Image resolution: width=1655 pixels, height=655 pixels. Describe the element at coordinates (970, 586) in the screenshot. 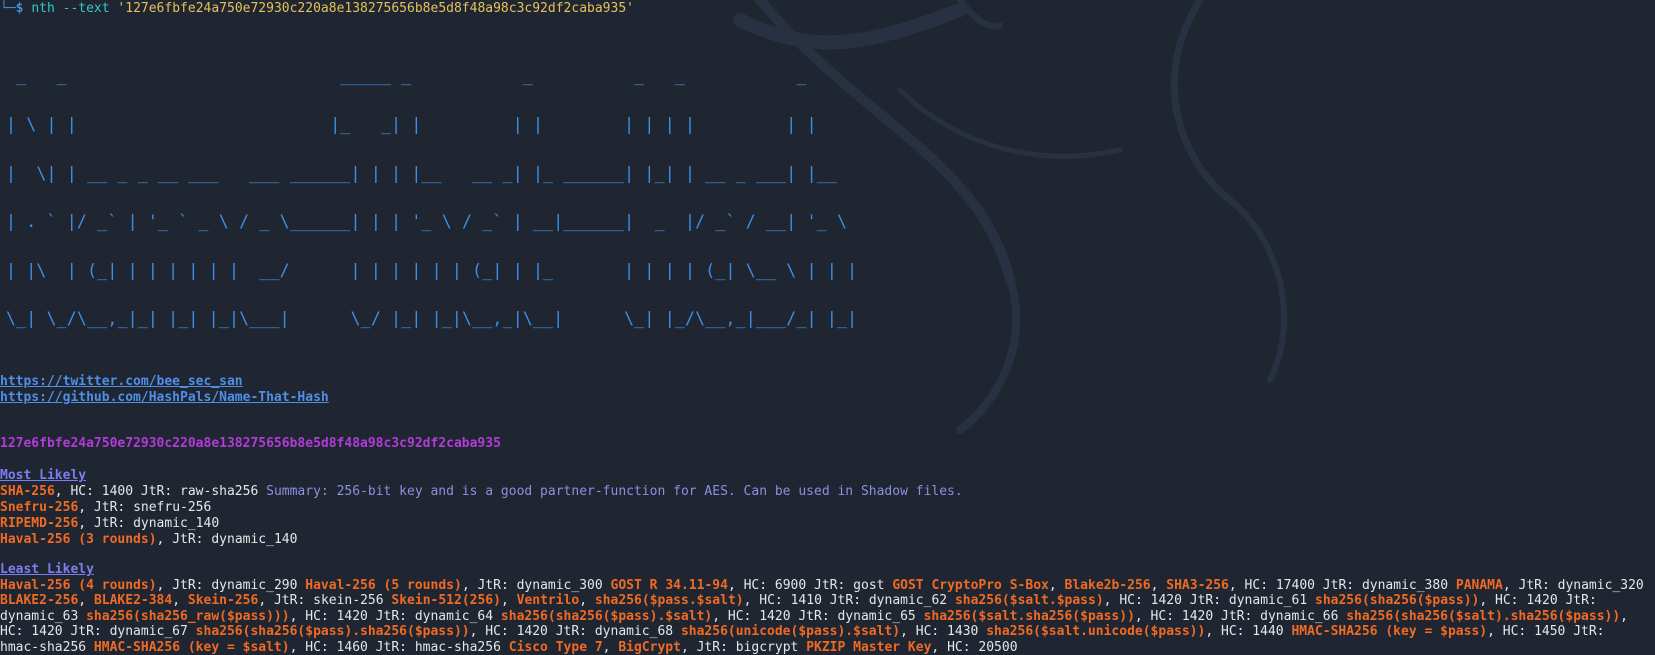

I see `hash-type-name: GOST CryptoPro S-Box` at that location.